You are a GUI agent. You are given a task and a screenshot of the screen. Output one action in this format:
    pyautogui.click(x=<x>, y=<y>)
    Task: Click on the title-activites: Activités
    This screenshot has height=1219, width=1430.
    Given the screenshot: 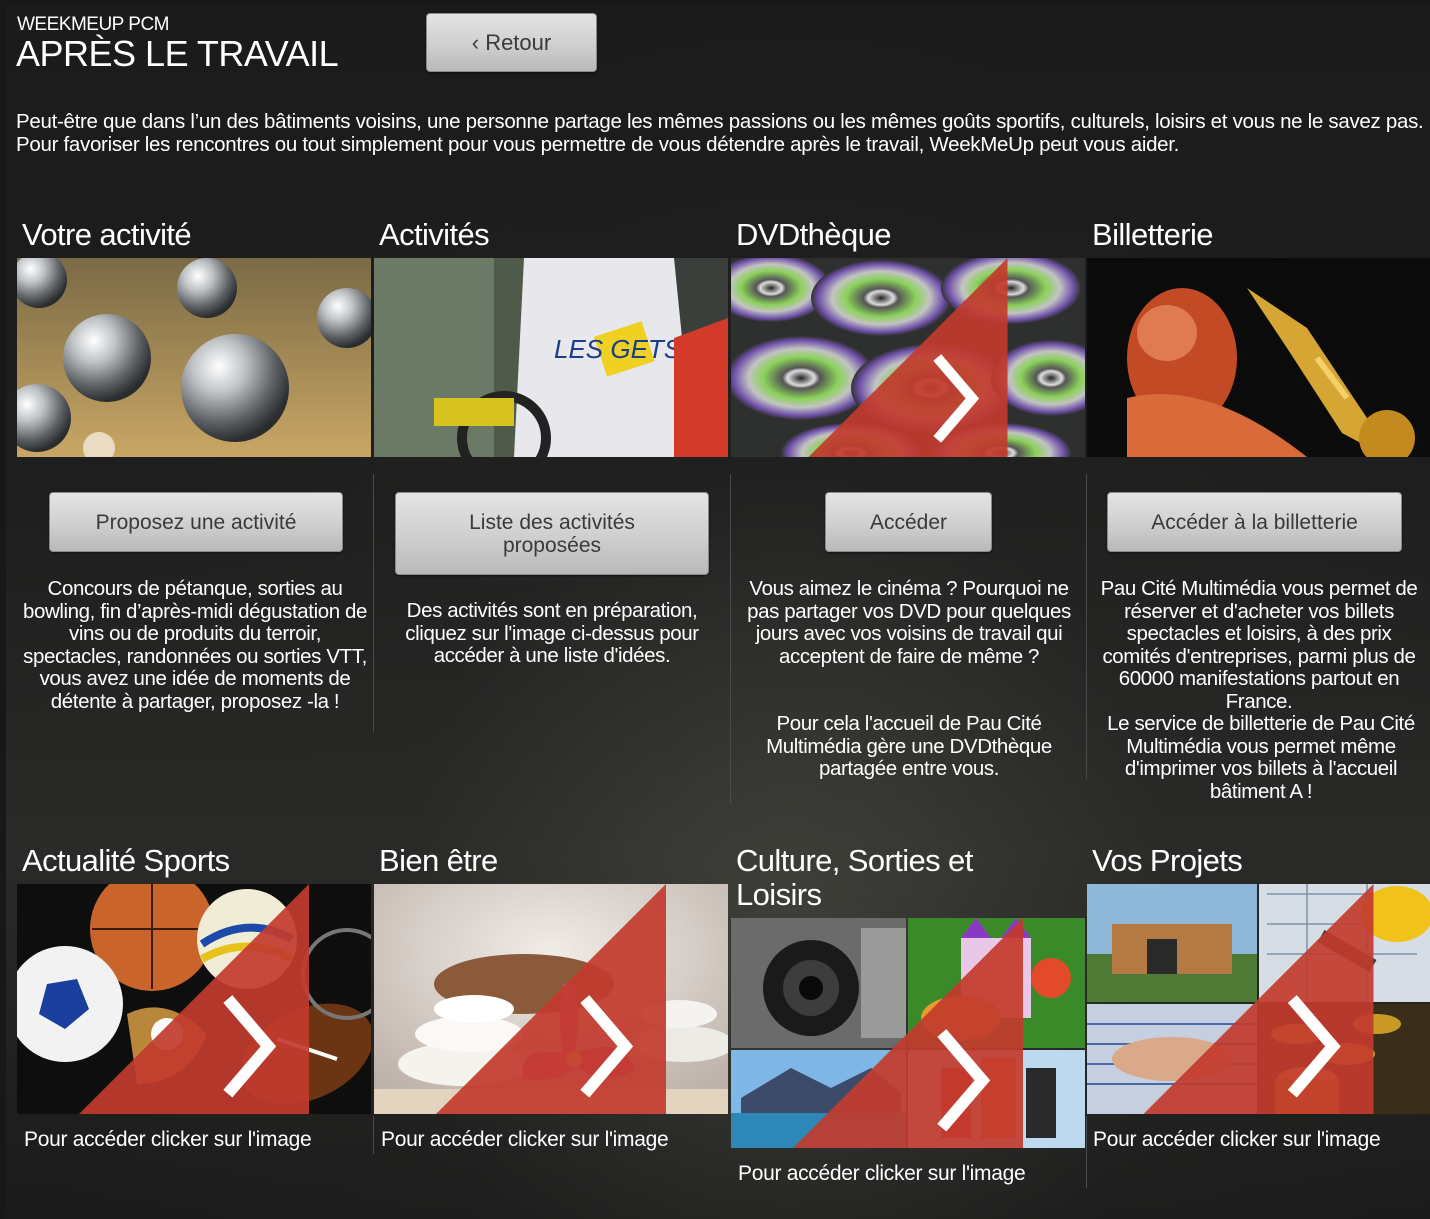 What is the action you would take?
    pyautogui.click(x=434, y=234)
    